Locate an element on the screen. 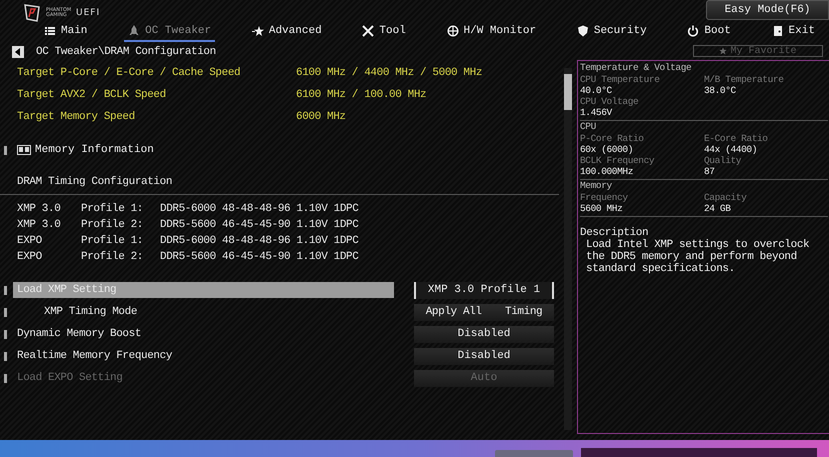 This screenshot has height=457, width=829. monitor-label: Quality is located at coordinates (723, 160).